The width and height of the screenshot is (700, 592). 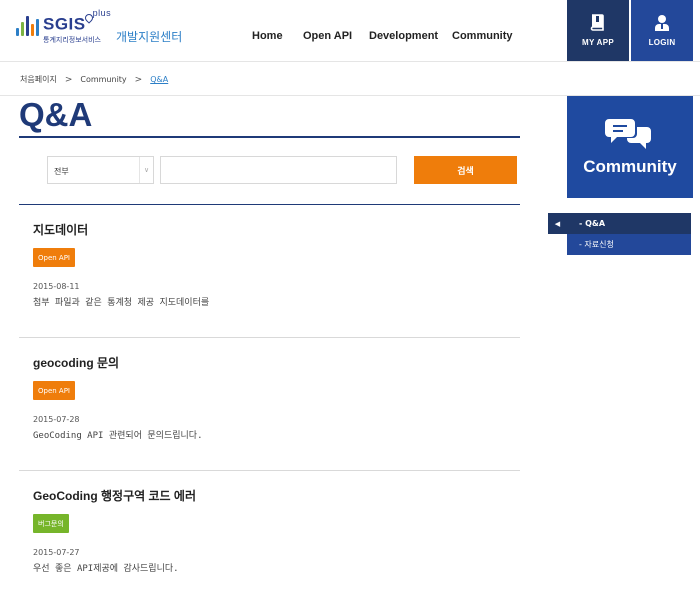 I want to click on sidebar-community-box: Community, so click(x=630, y=147).